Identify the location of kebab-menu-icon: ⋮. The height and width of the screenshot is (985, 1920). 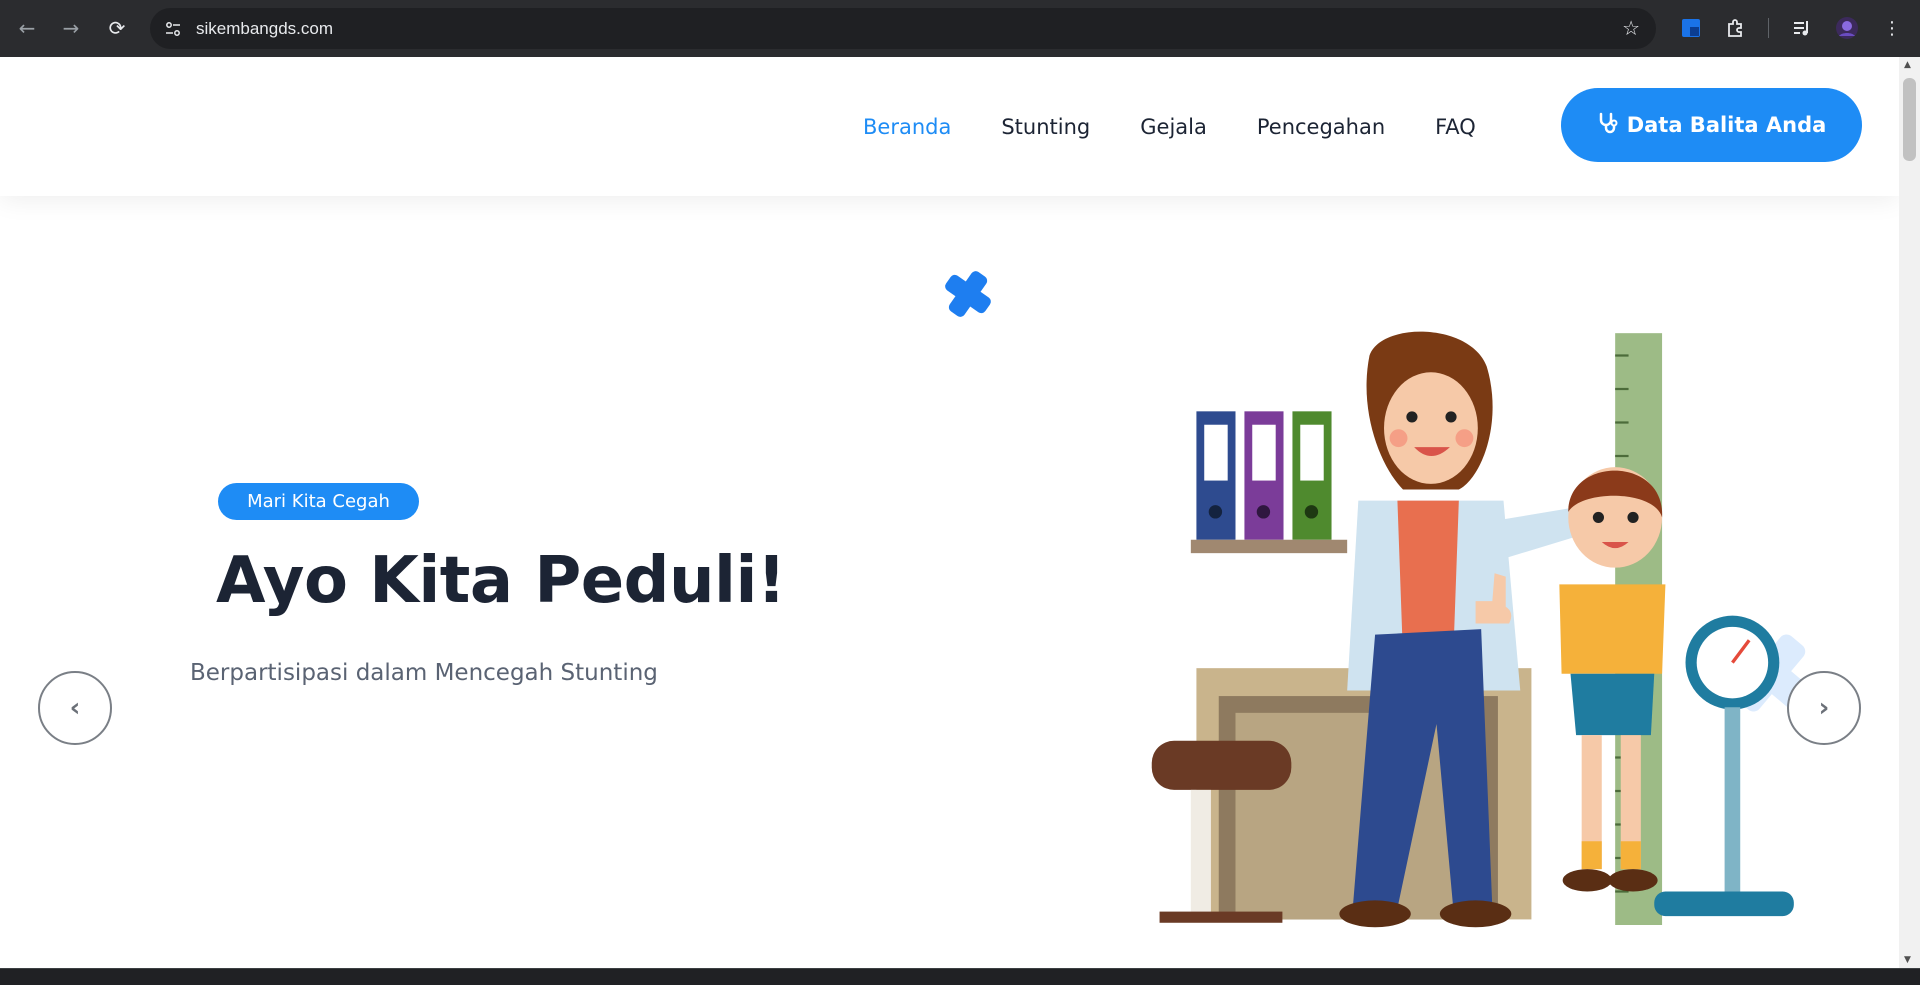
(1892, 28).